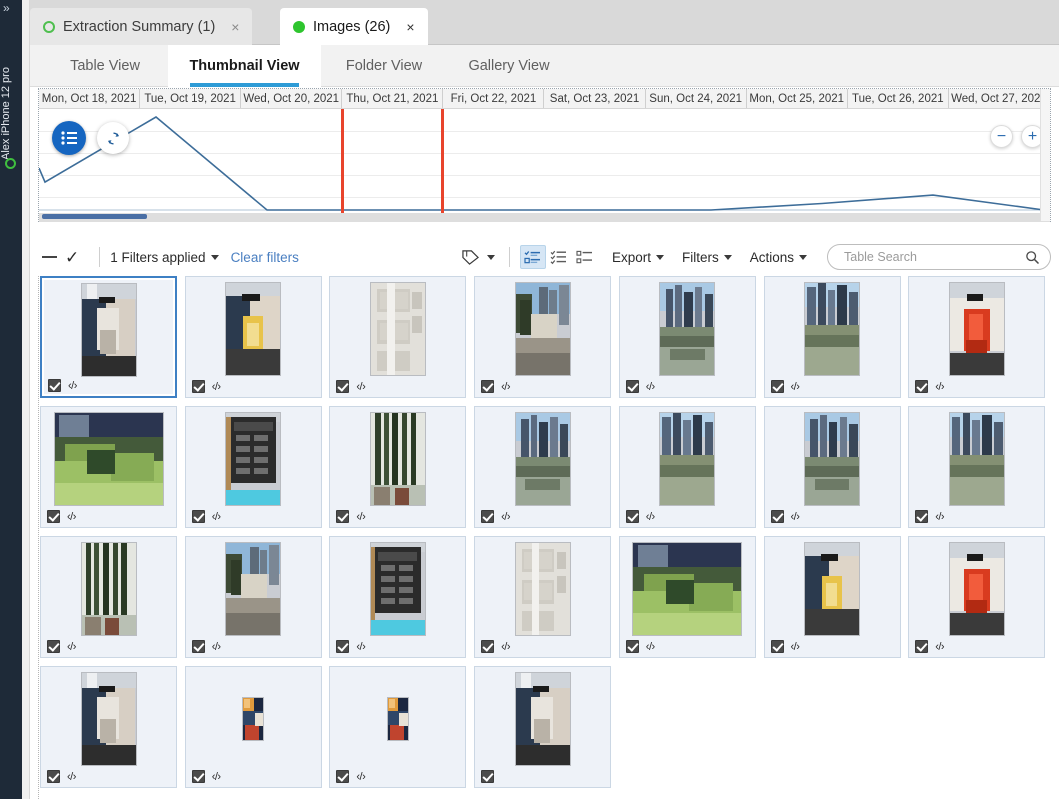  What do you see at coordinates (470, 257) in the screenshot?
I see `tag-icon` at bounding box center [470, 257].